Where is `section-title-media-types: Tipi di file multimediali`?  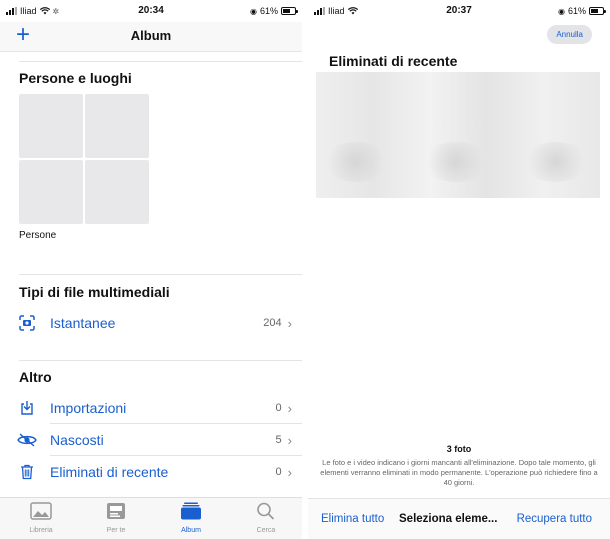 section-title-media-types: Tipi di file multimediali is located at coordinates (94, 292).